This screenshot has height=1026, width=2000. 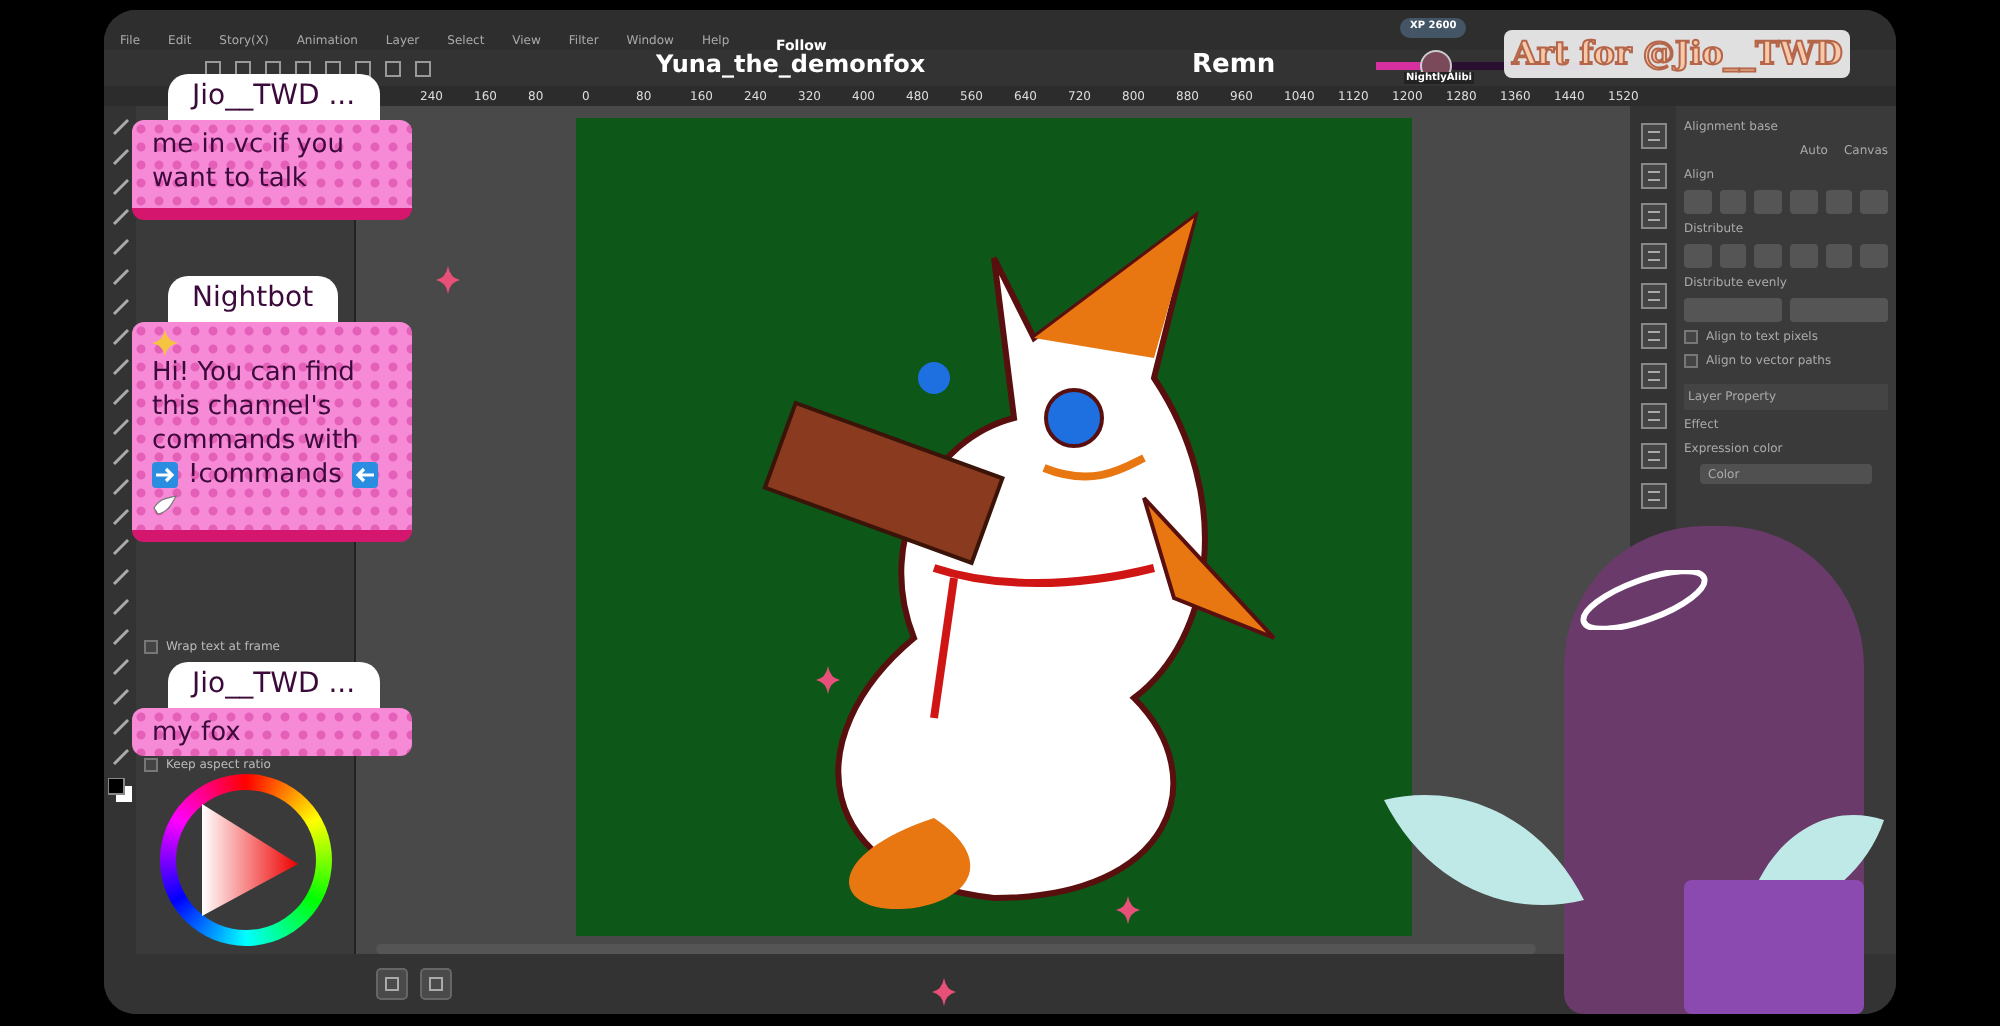 I want to click on arrow-left-icon, so click(x=364, y=475).